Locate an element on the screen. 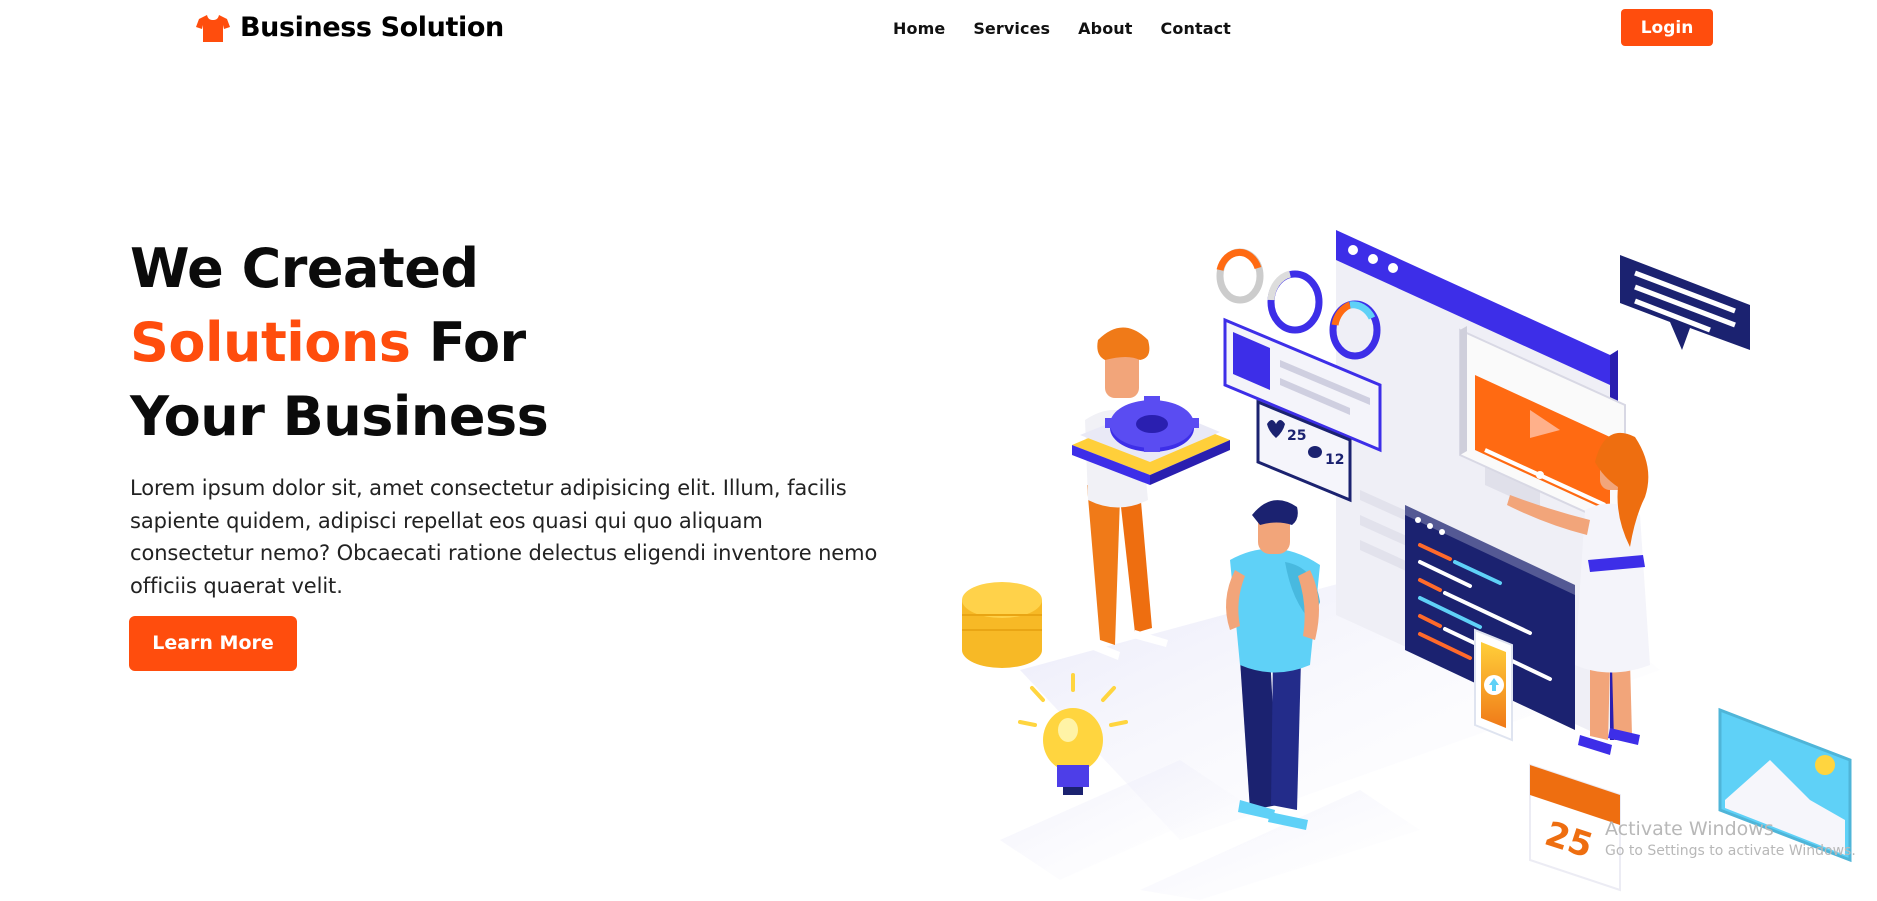 This screenshot has height=901, width=1877. learn-more-button: Learn More is located at coordinates (213, 643).